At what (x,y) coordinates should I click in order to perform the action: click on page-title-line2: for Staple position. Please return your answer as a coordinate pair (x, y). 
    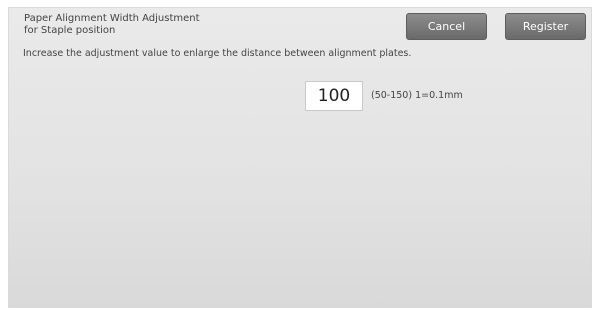
    Looking at the image, I should click on (70, 30).